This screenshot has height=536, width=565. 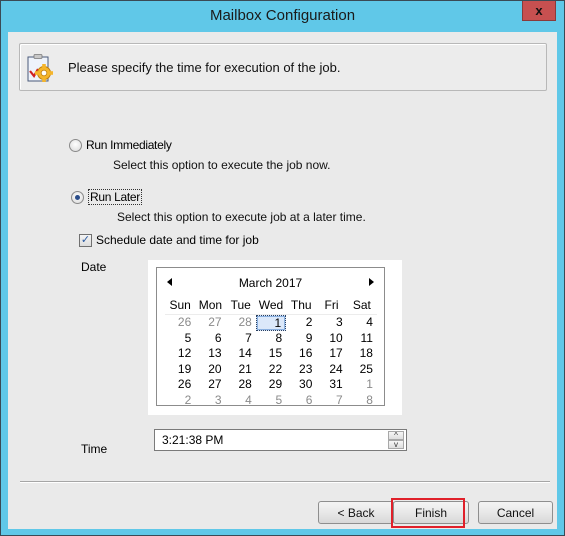 I want to click on calendar-day: 29, so click(x=271, y=385).